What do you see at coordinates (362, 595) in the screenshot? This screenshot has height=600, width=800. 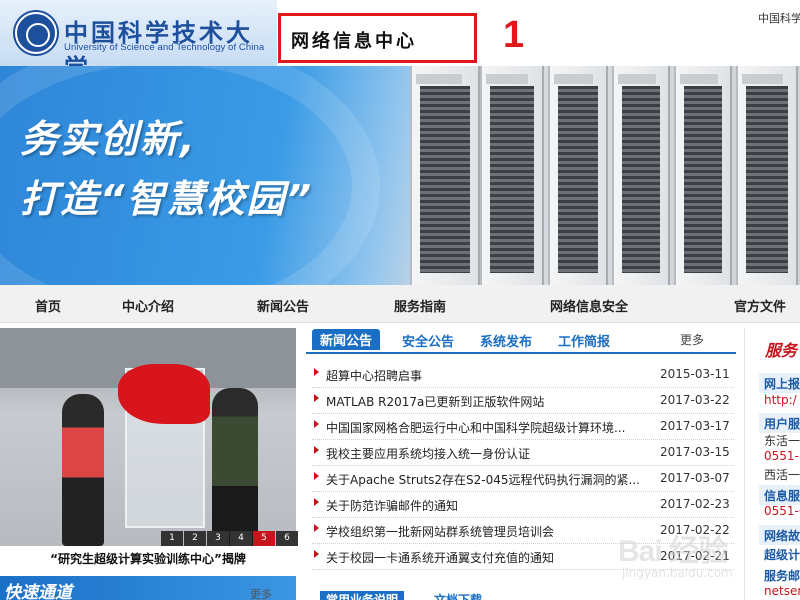 I see `tab-common-business: 常用业务说明` at bounding box center [362, 595].